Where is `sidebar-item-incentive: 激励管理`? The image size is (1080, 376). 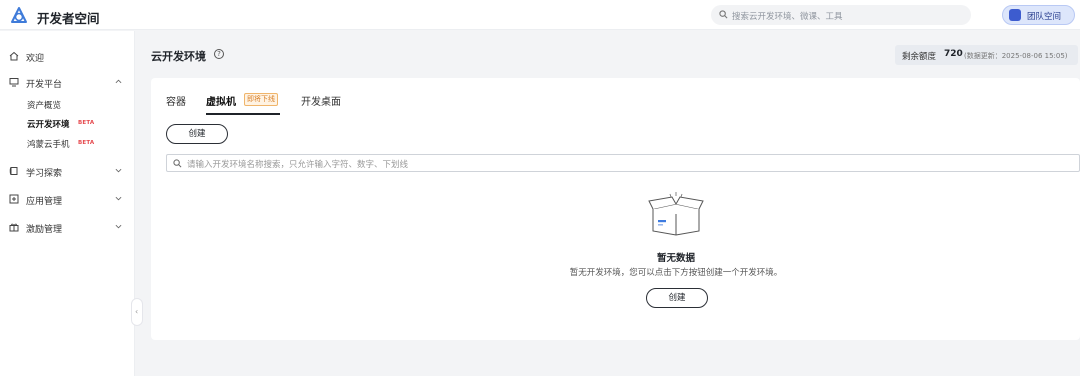 sidebar-item-incentive: 激励管理 is located at coordinates (67, 227).